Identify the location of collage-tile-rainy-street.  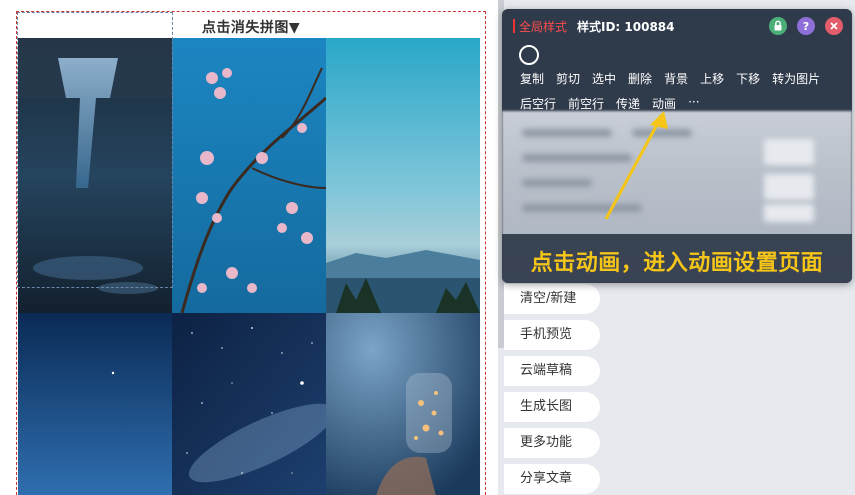
(95, 175).